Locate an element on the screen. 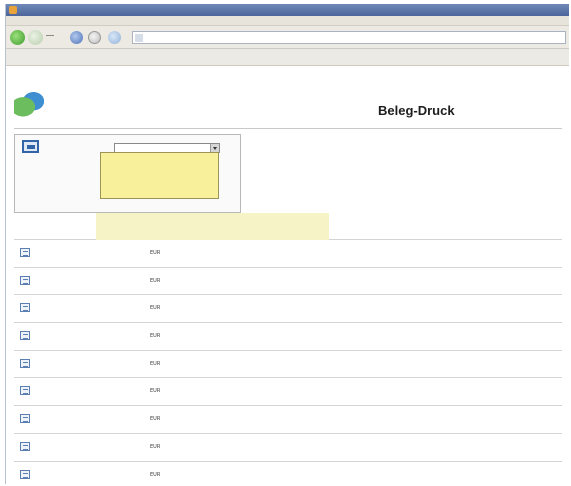 Image resolution: width=571 pixels, height=486 pixels. history-dropdown-icon is located at coordinates (50, 37).